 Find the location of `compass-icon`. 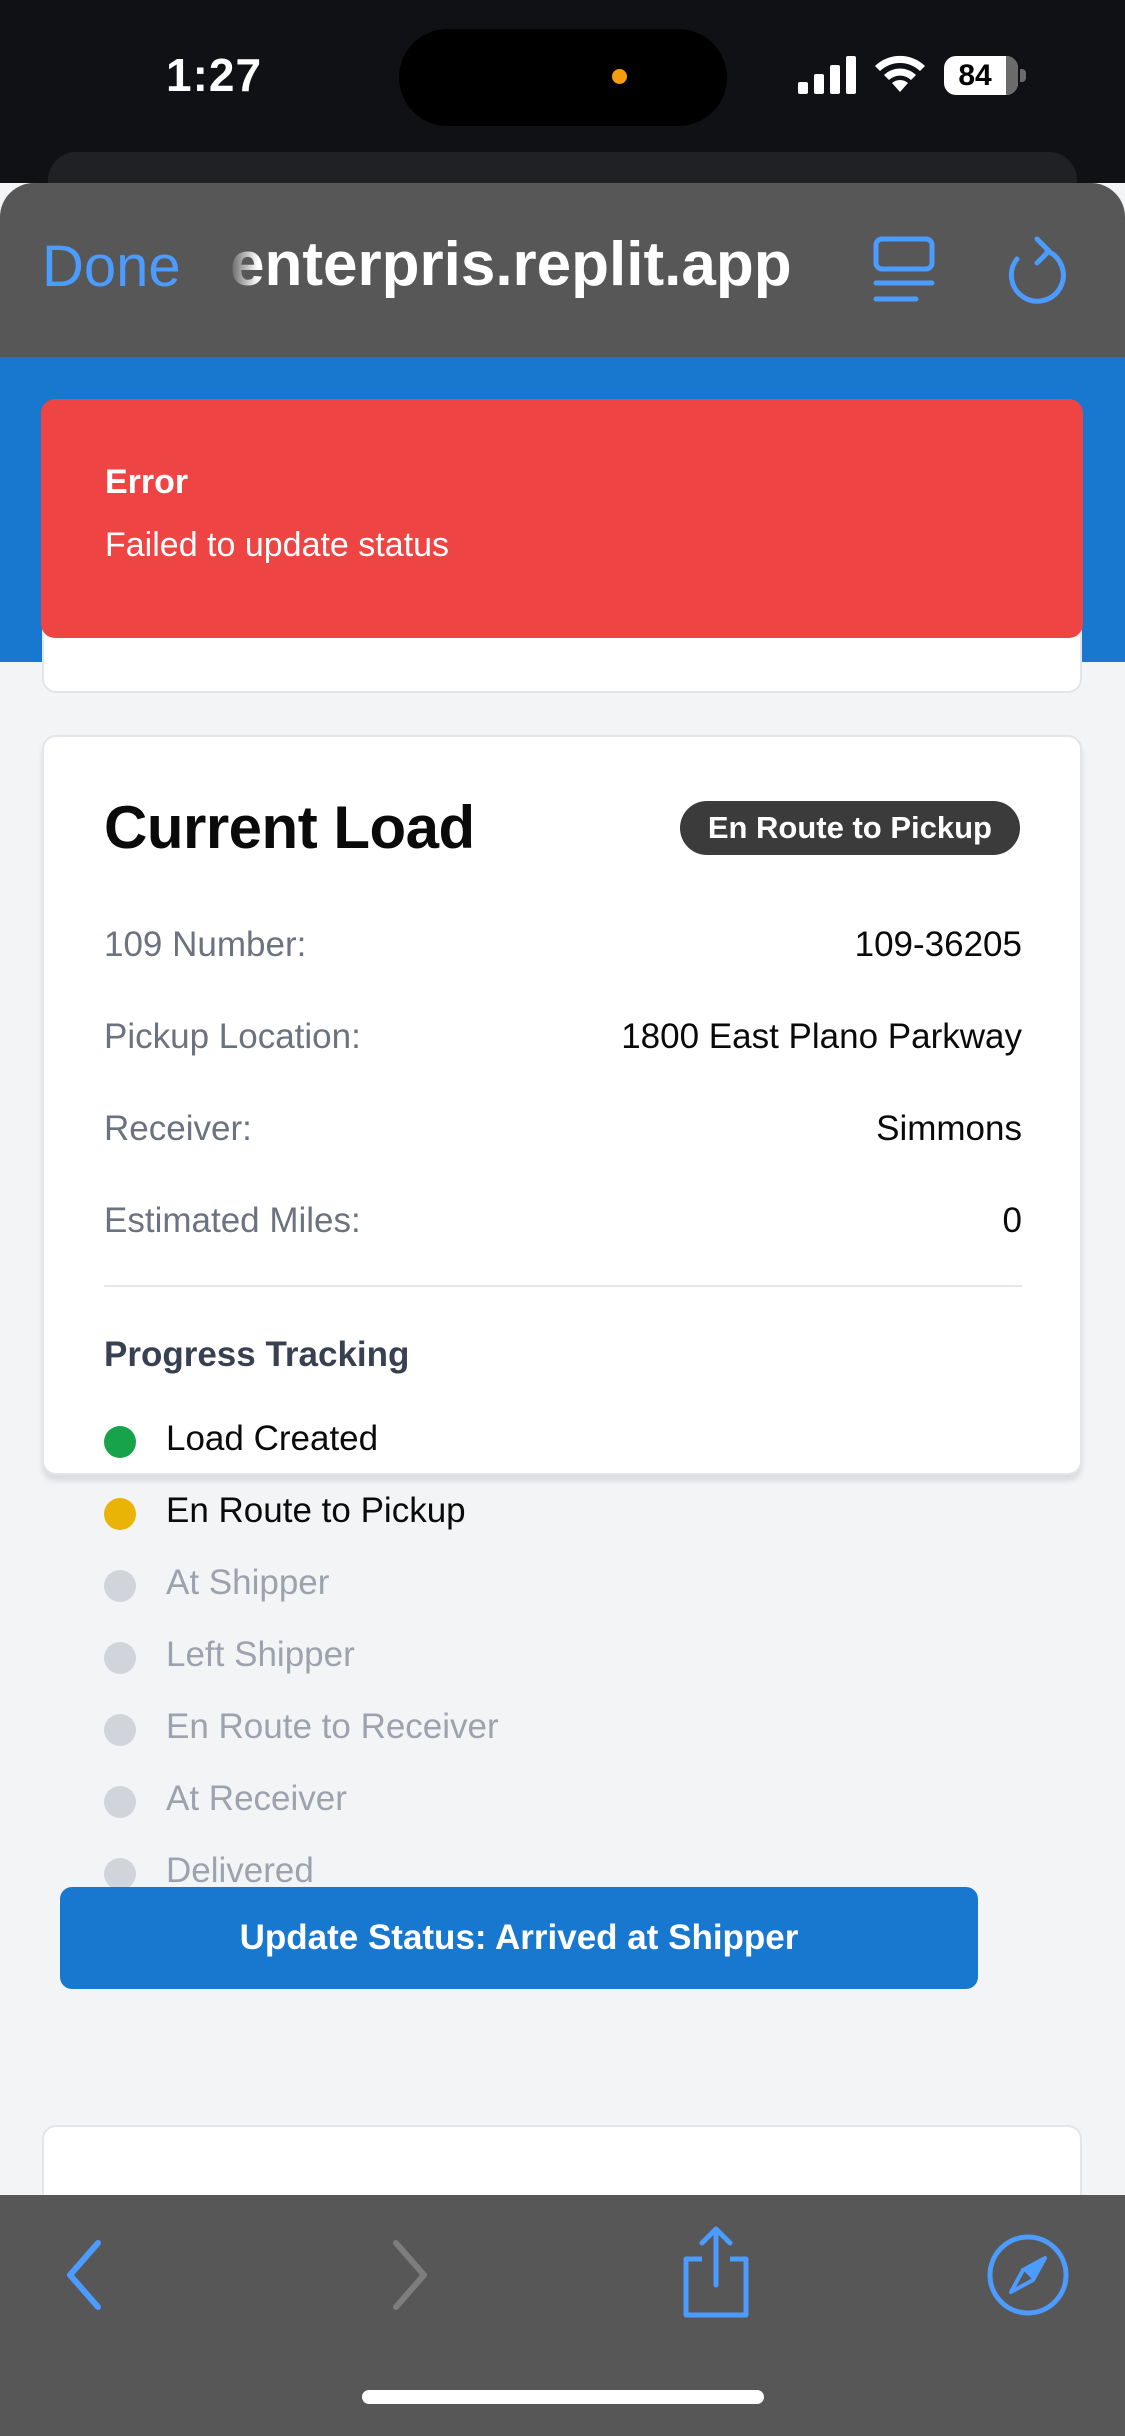

compass-icon is located at coordinates (1028, 2275).